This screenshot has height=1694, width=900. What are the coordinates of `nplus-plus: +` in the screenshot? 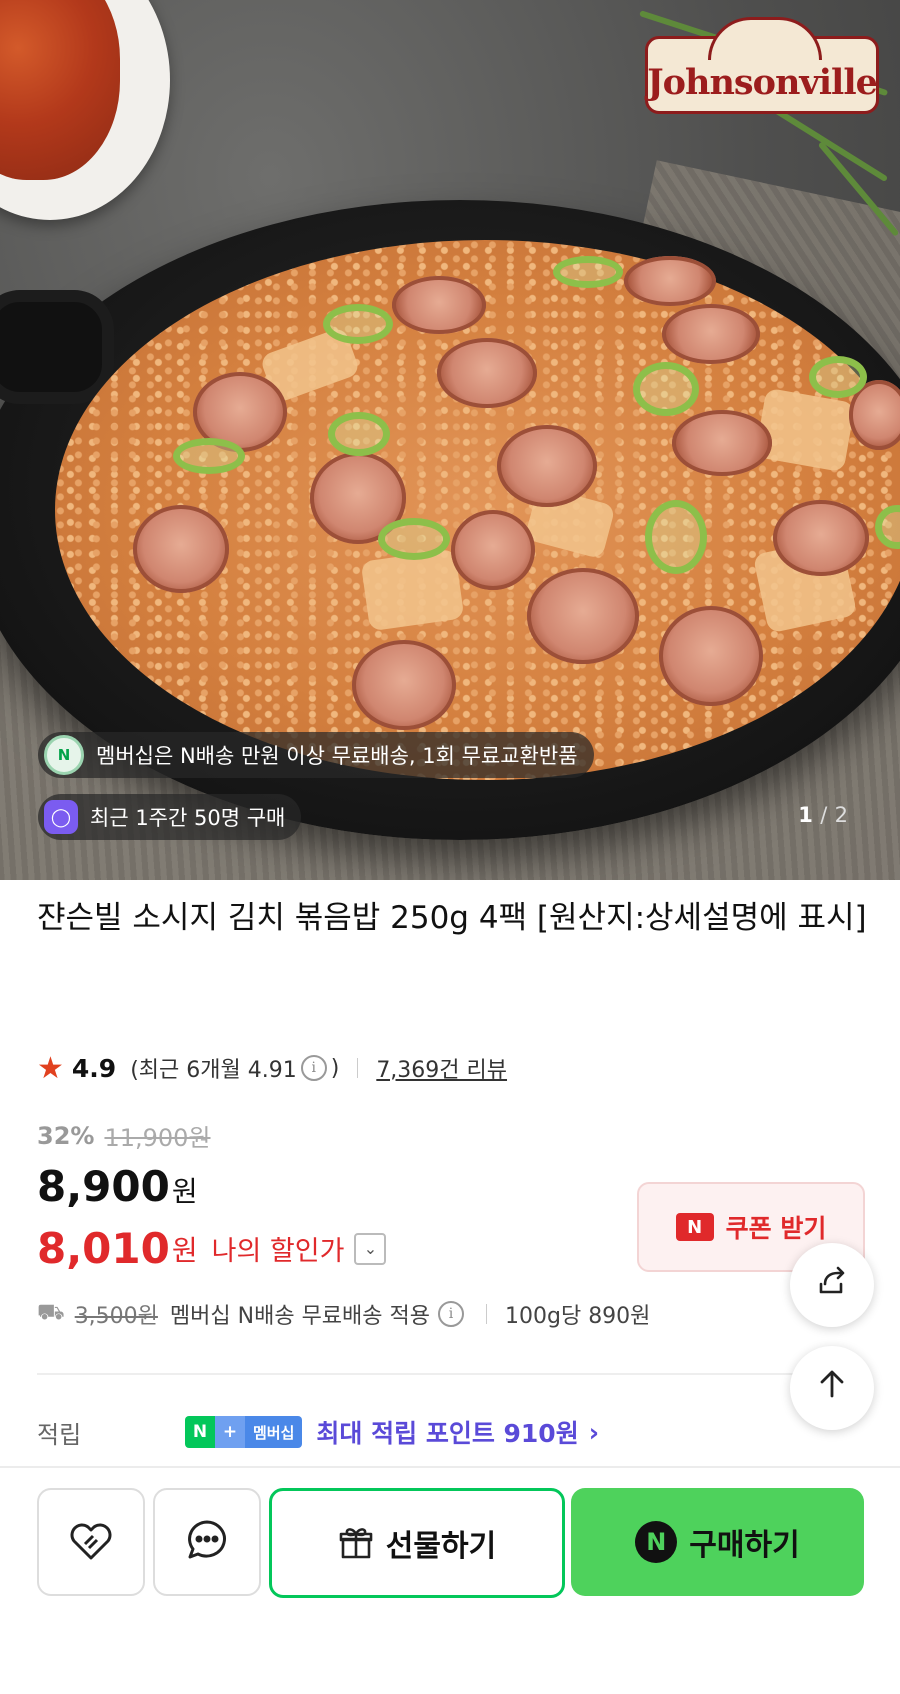 It's located at (230, 1432).